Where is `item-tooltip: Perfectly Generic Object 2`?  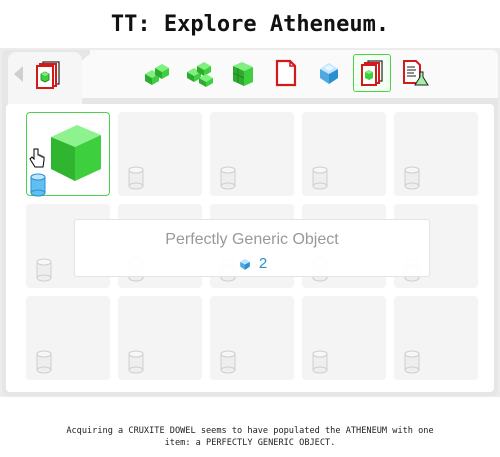
item-tooltip: Perfectly Generic Object 2 is located at coordinates (252, 248).